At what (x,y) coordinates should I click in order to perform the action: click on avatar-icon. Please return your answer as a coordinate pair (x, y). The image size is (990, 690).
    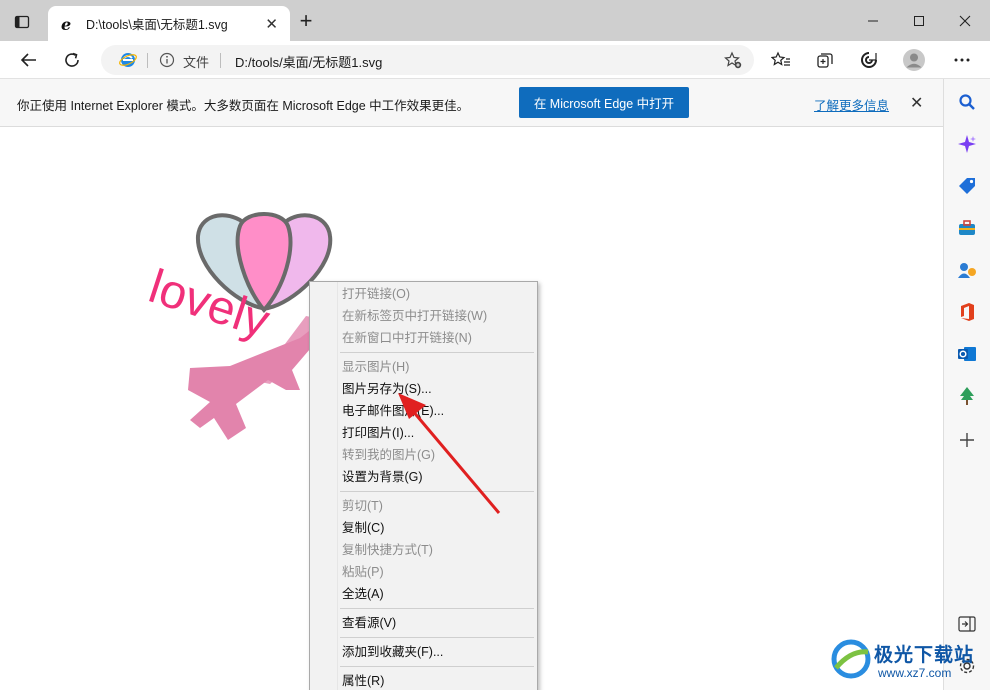
    Looking at the image, I should click on (914, 60).